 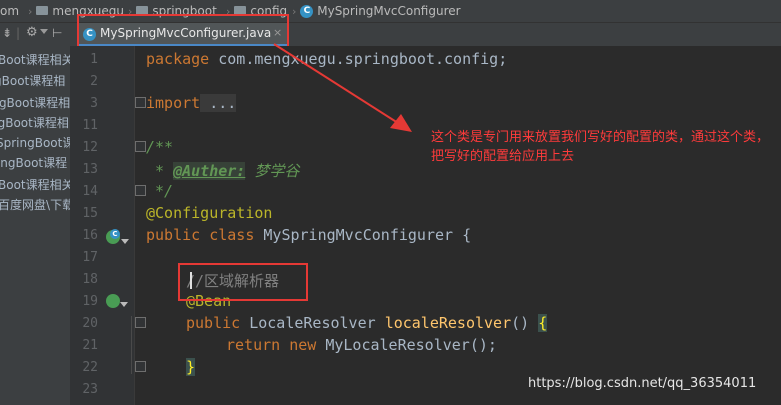 I want to click on code-line-method-decl: public LocaleResolver localeResolver() {, so click(x=367, y=323).